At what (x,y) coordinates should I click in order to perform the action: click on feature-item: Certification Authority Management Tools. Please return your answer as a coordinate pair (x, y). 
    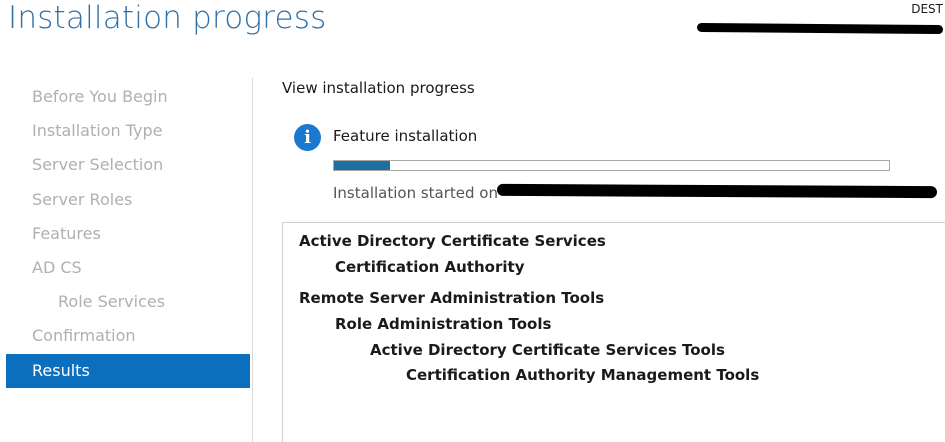
    Looking at the image, I should click on (583, 375).